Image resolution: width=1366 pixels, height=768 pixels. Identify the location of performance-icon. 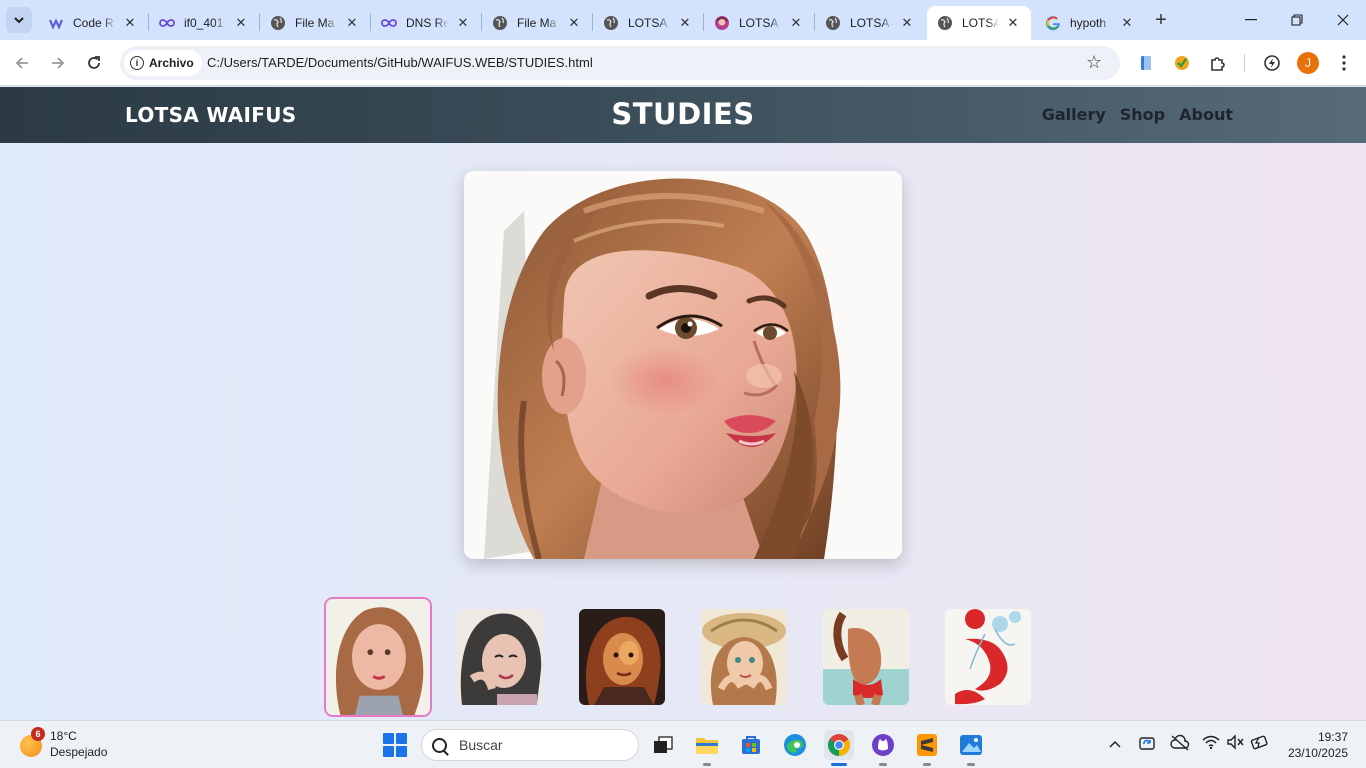
(1272, 63).